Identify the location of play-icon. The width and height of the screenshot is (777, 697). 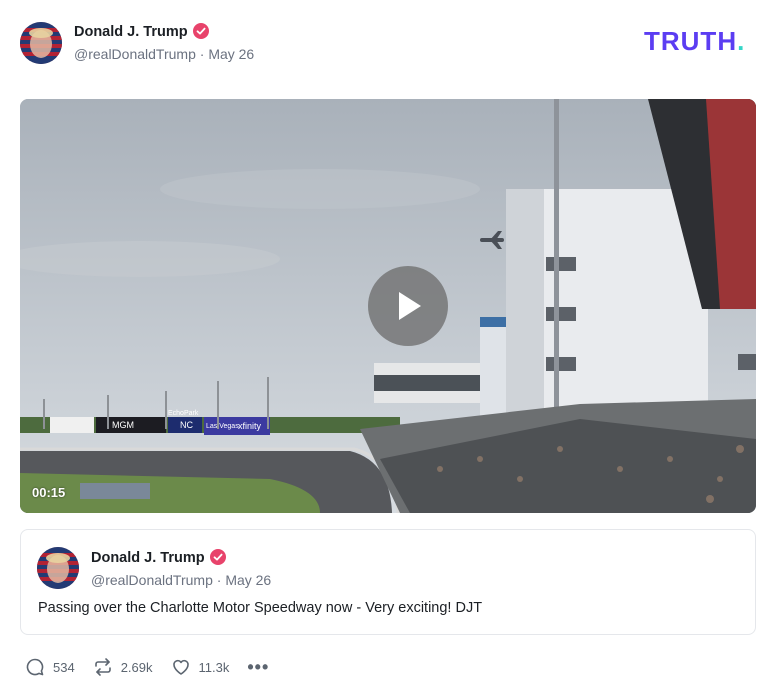
(410, 306).